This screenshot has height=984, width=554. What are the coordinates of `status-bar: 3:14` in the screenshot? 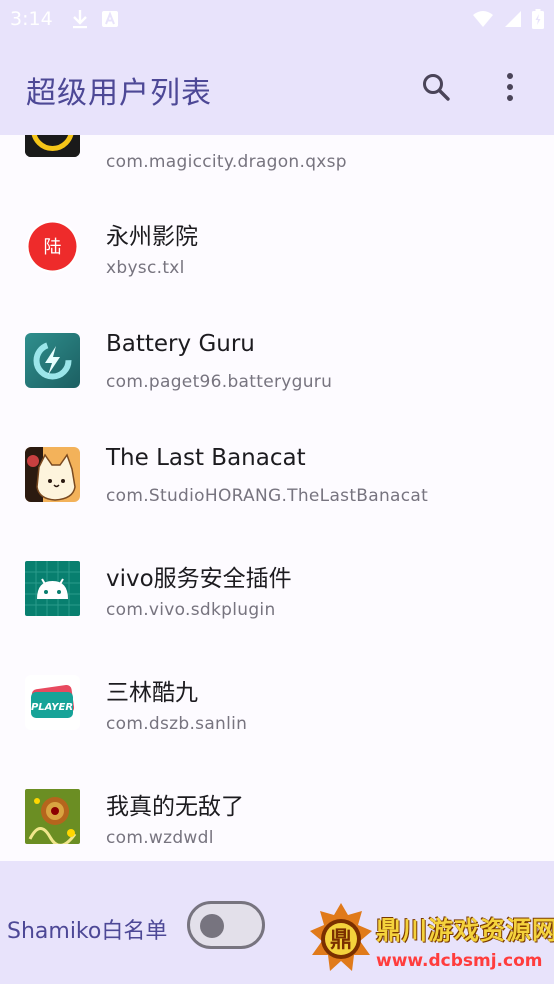 It's located at (277, 19).